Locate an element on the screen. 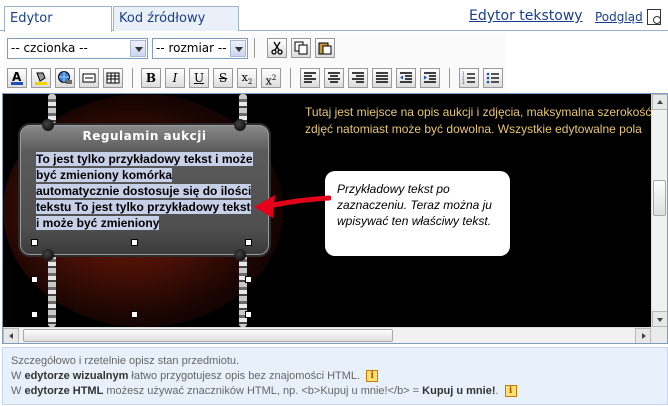  vertical-scrollbar is located at coordinates (659, 210).